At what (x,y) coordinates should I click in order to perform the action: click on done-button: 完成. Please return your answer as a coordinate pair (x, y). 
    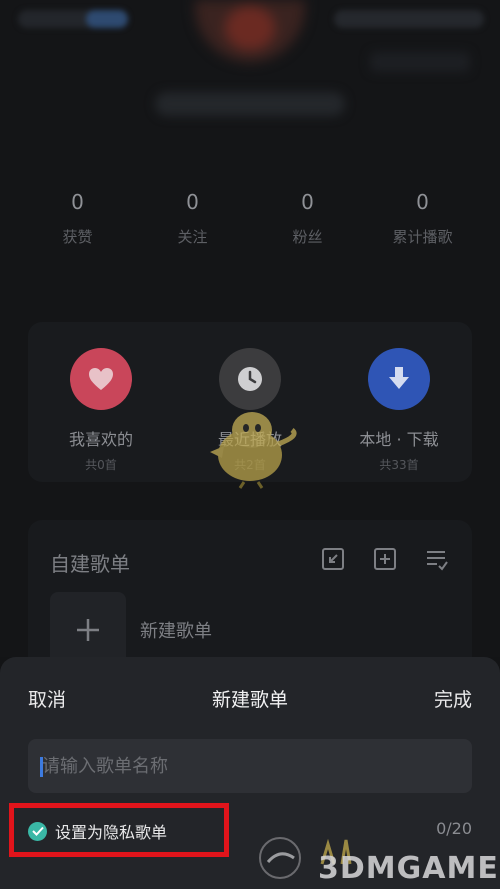
    Looking at the image, I should click on (453, 698).